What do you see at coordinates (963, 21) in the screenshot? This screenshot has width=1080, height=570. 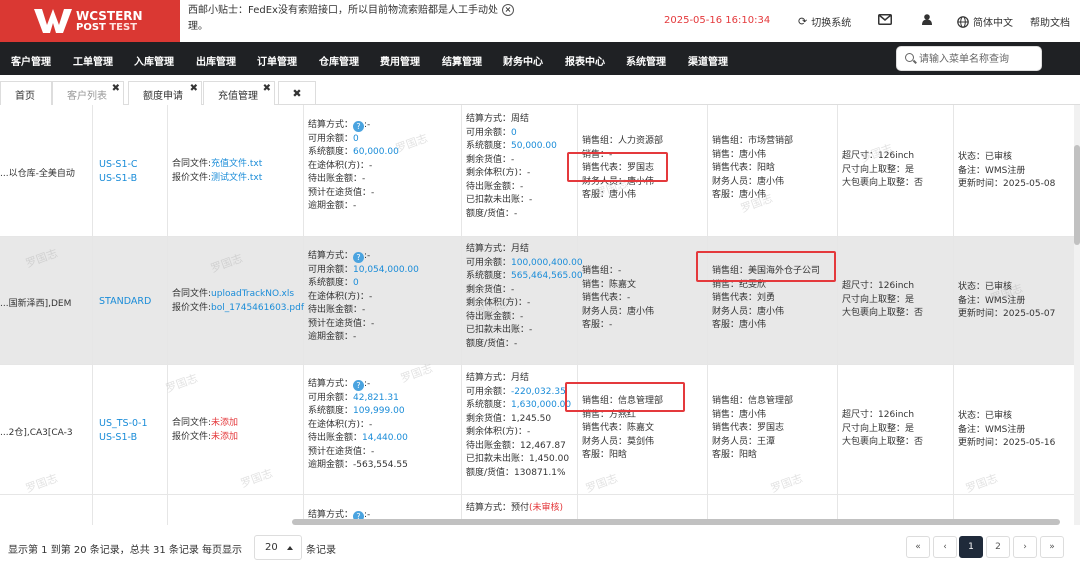 I see `globe-icon` at bounding box center [963, 21].